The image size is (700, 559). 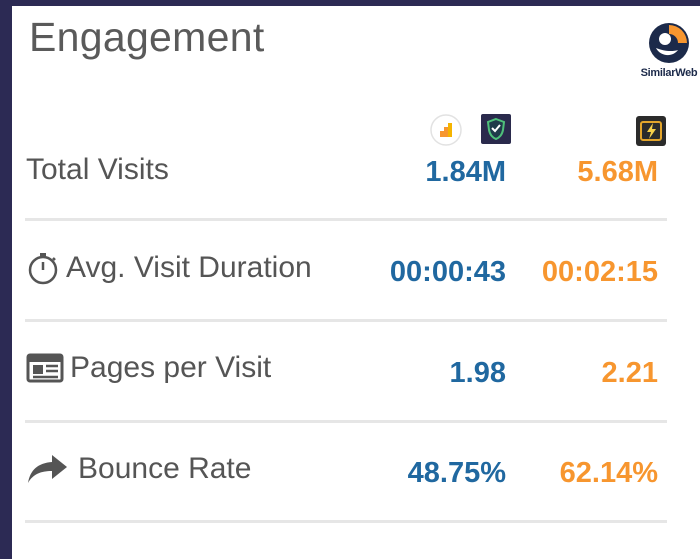 I want to click on metric-row-total-visits: Total Visits, so click(x=97, y=170).